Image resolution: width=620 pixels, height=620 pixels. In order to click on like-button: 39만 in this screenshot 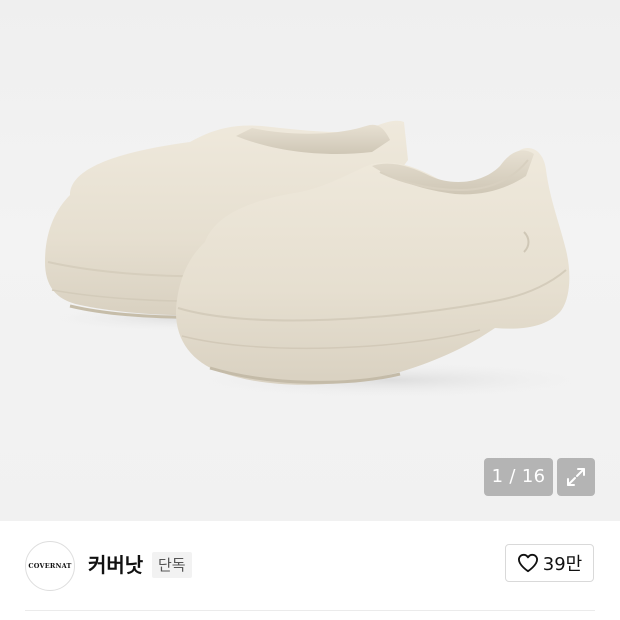, I will do `click(549, 563)`.